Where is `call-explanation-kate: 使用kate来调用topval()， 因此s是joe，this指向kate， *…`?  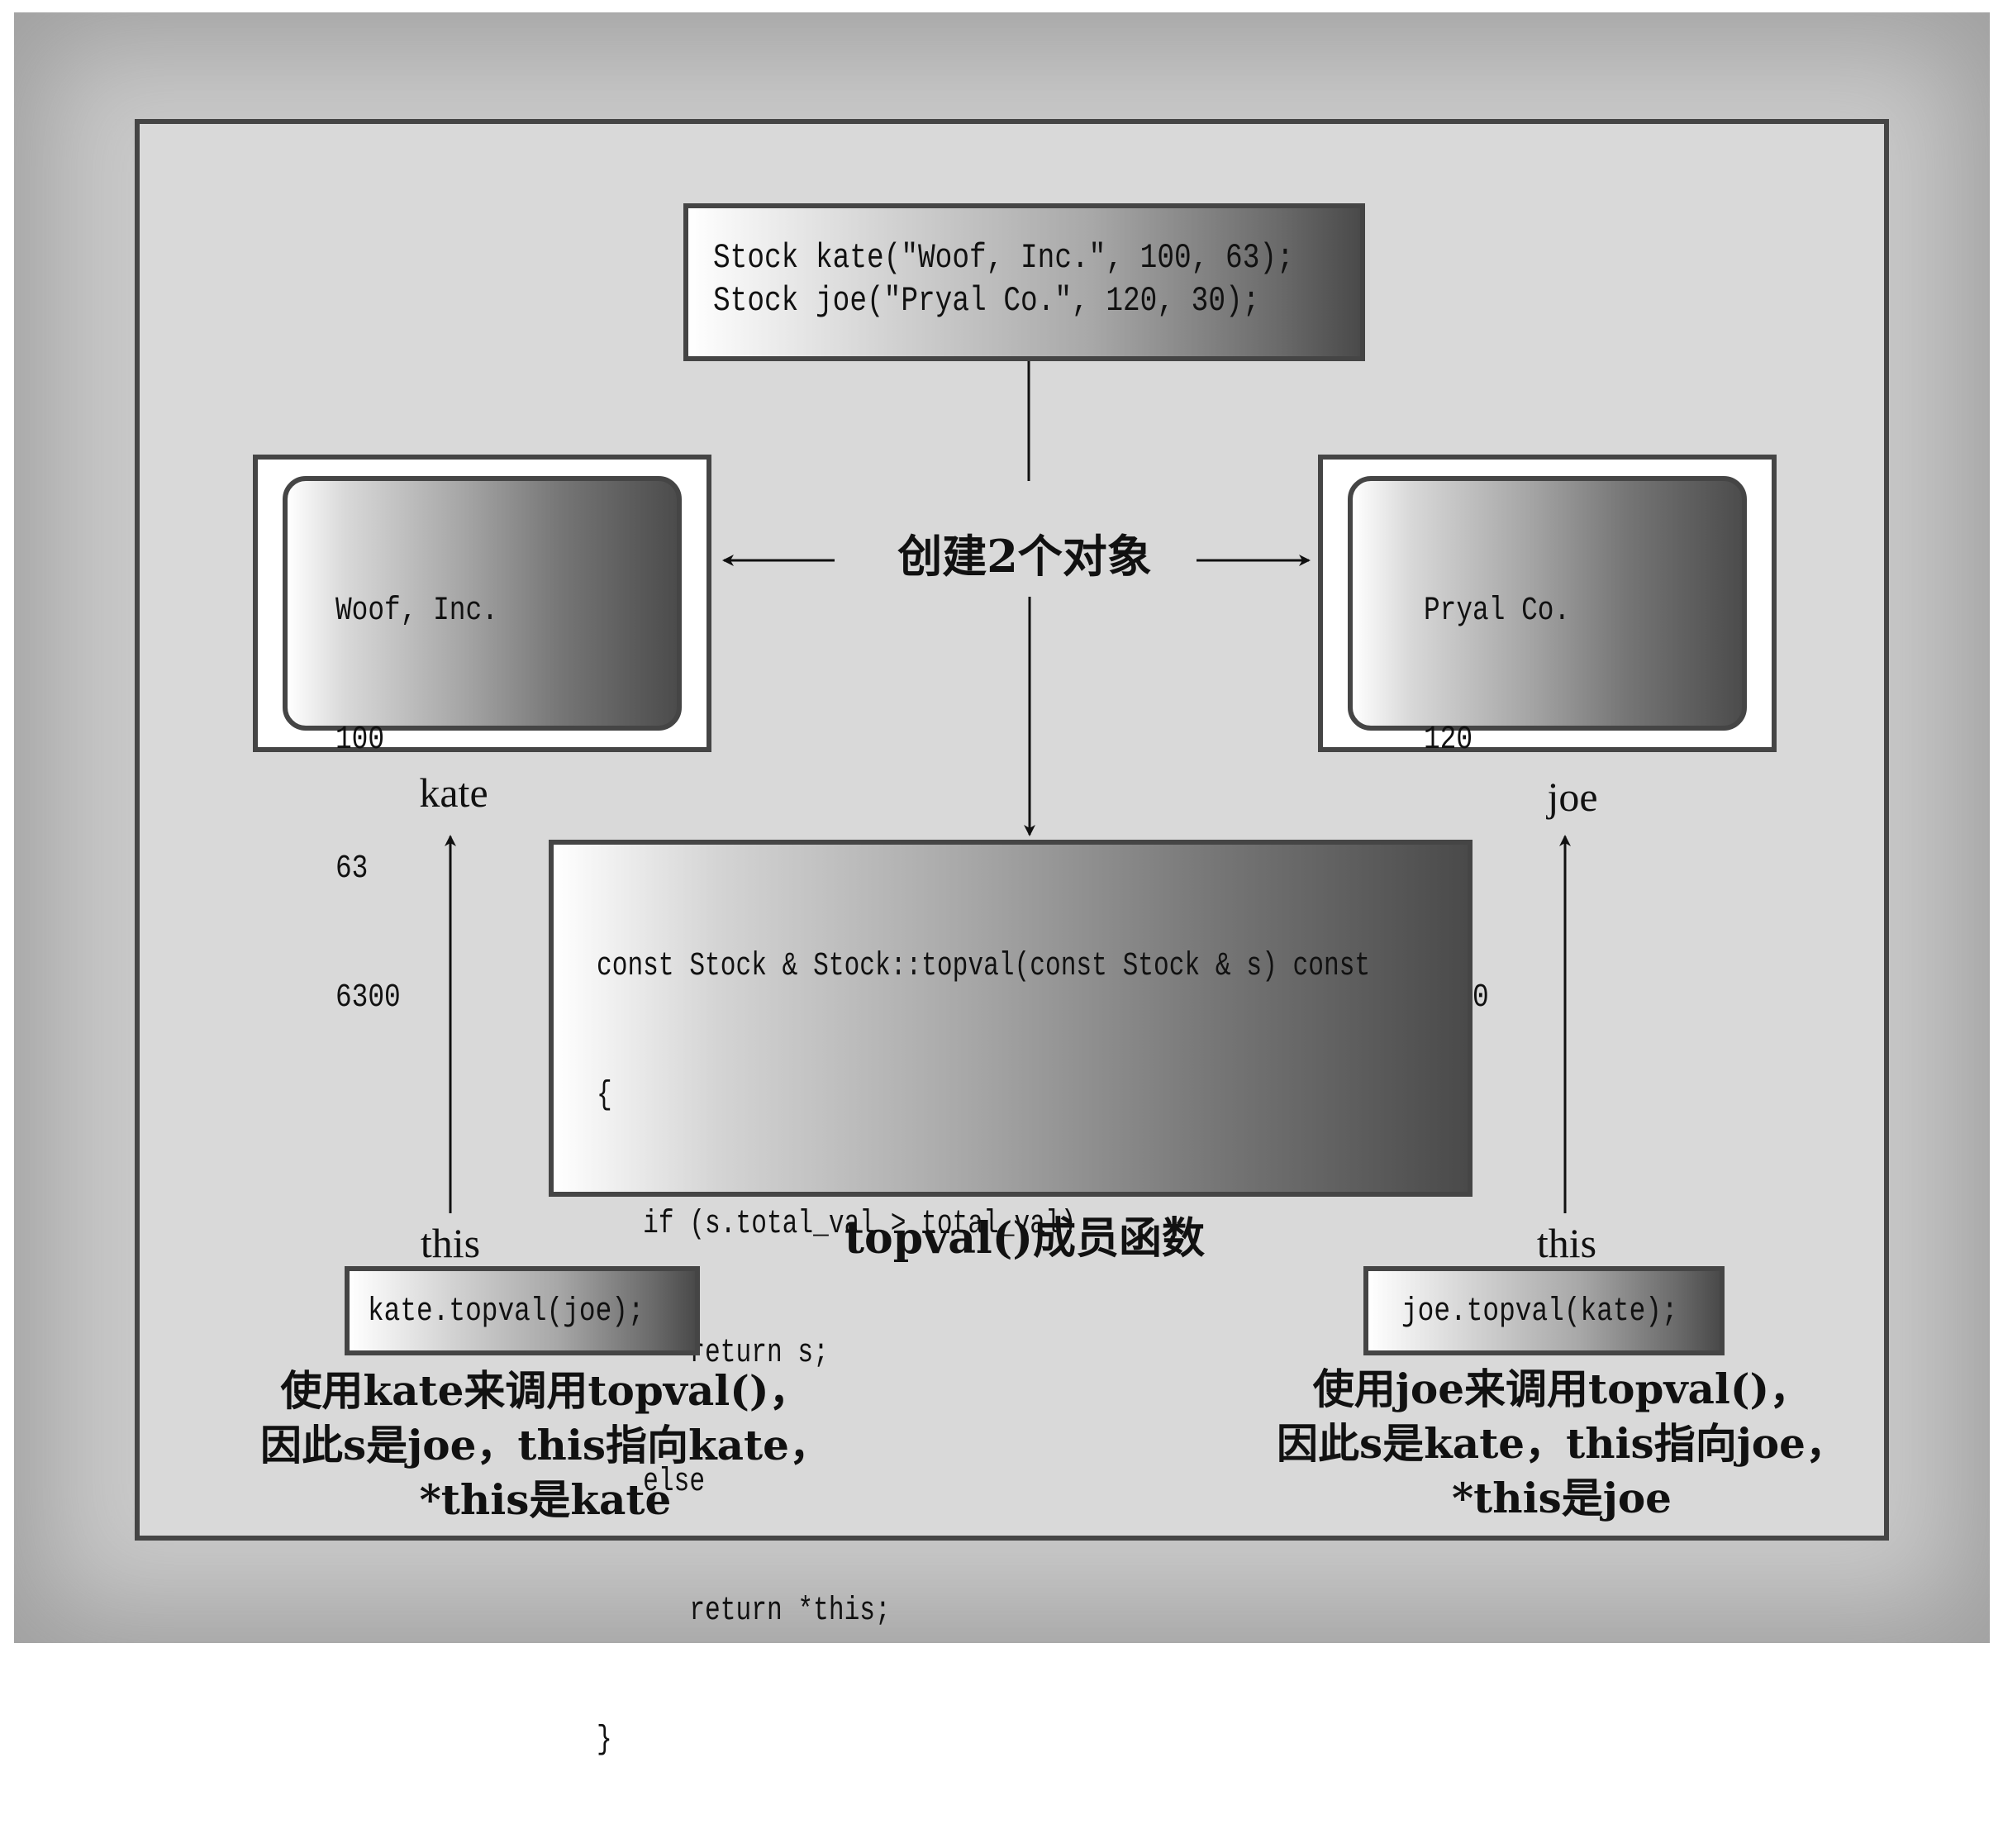 call-explanation-kate: 使用kate来调用topval()， 因此s是joe，this指向kate， *… is located at coordinates (545, 1445).